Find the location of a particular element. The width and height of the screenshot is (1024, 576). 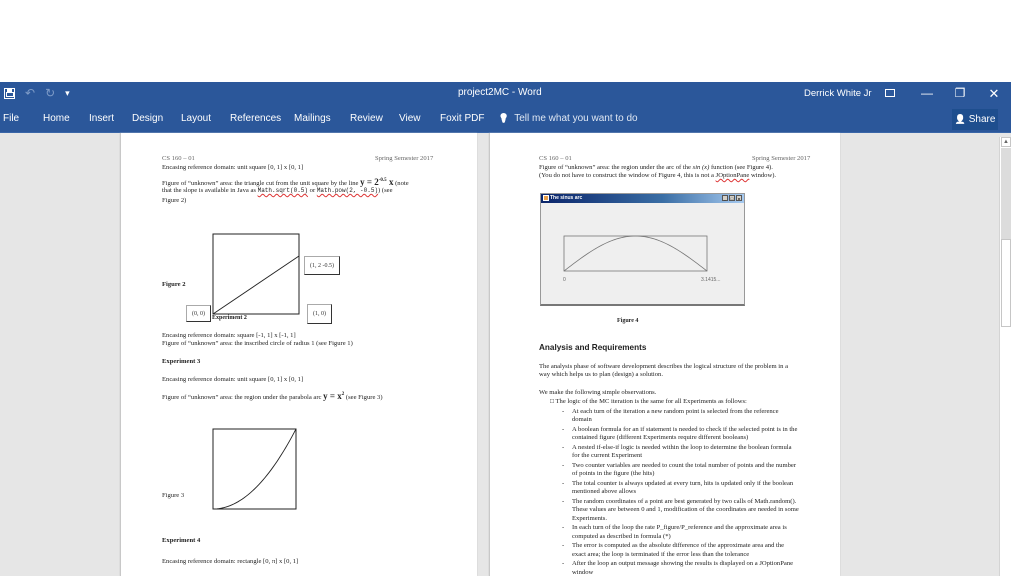

list-item-line: mentioned above allows is located at coordinates (604, 492).